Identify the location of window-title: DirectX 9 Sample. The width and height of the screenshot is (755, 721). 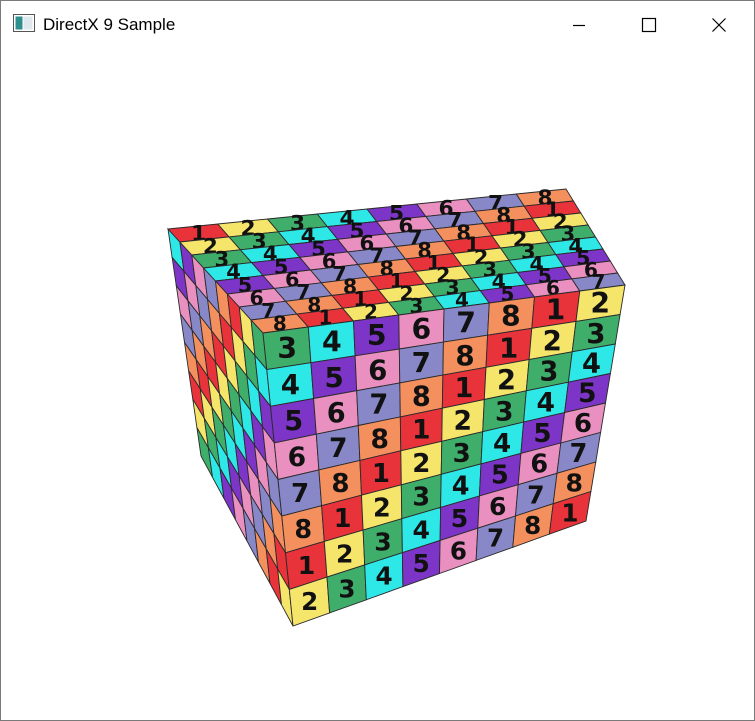
(109, 24).